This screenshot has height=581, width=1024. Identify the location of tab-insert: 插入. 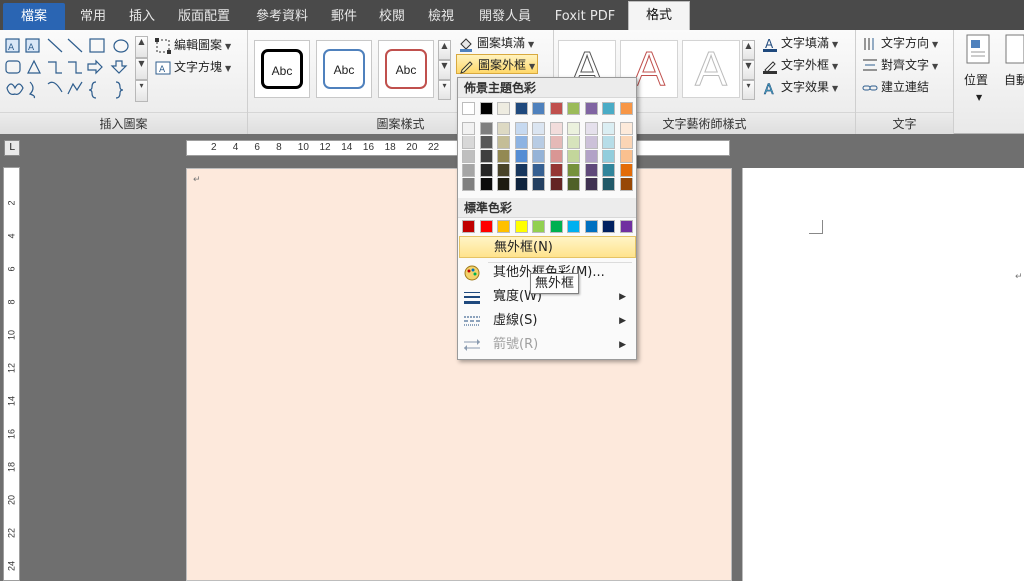
(142, 16).